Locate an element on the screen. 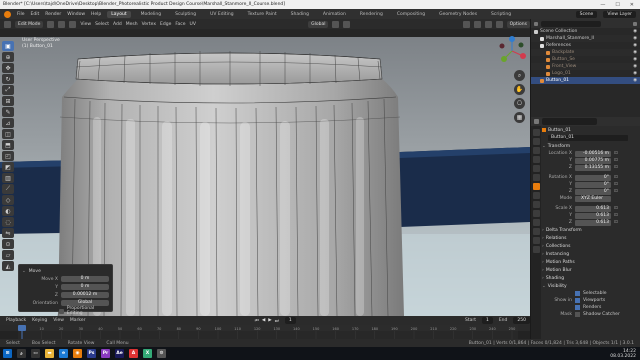 The image size is (640, 360). proportional-editing-checkbox is located at coordinates (61, 311).